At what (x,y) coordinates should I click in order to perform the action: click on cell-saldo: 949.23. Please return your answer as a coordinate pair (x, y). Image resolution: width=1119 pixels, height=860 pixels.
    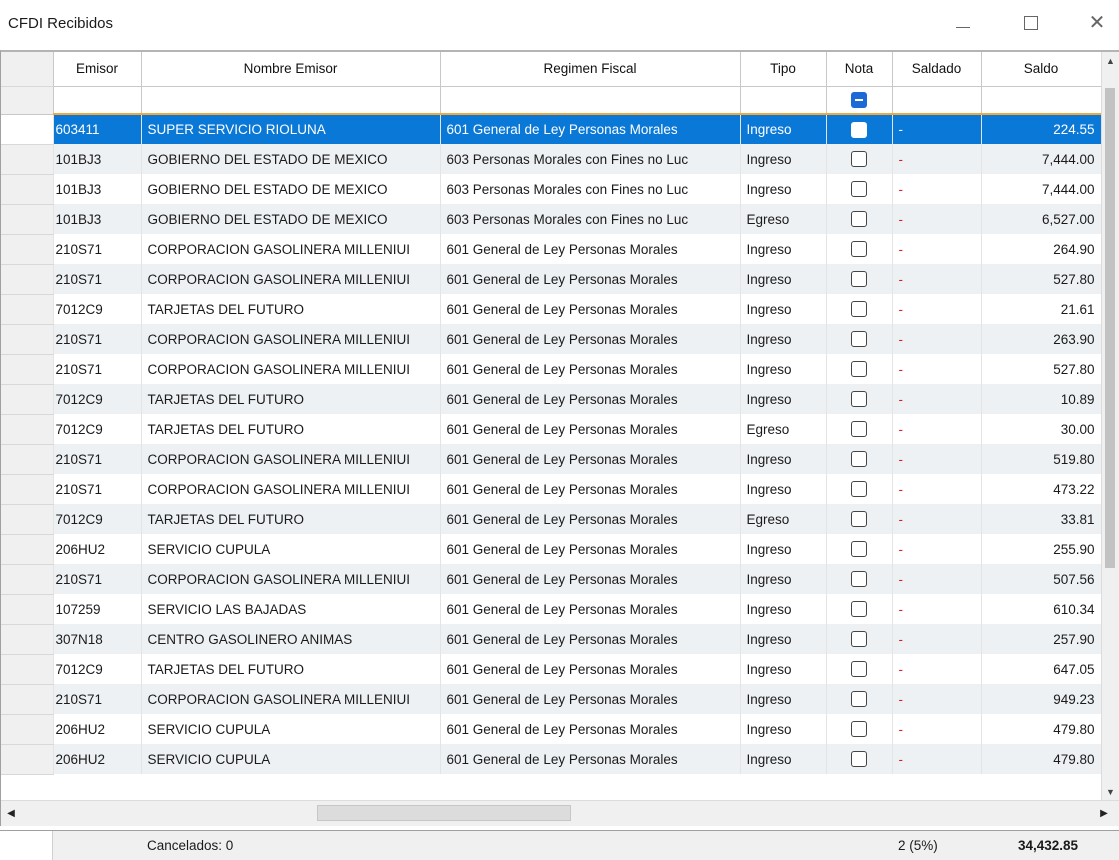
    Looking at the image, I should click on (1041, 699).